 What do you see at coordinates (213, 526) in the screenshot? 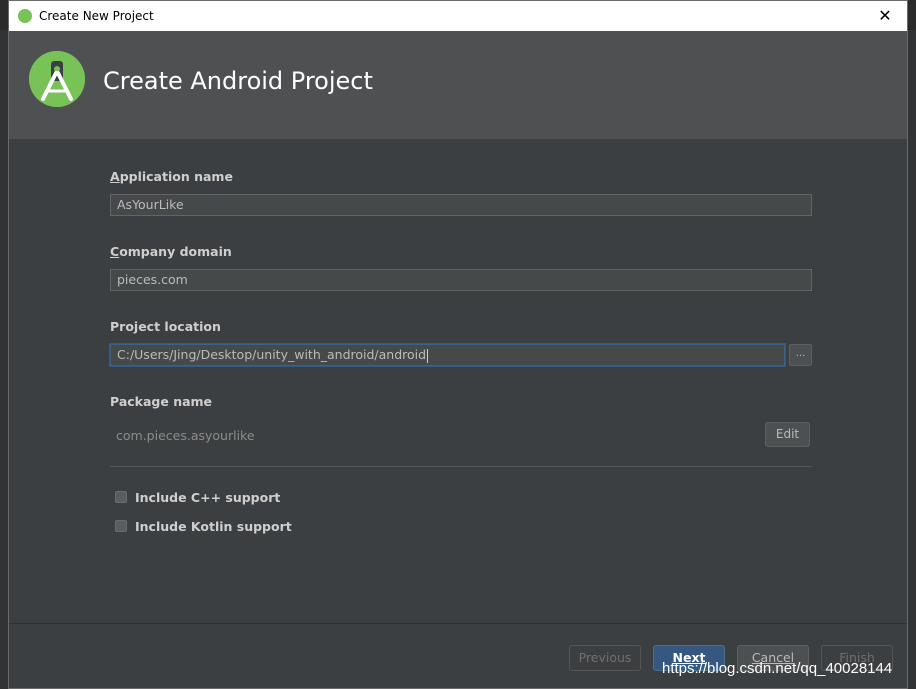
I see `include-kotlin-label: Include Kotlin support` at bounding box center [213, 526].